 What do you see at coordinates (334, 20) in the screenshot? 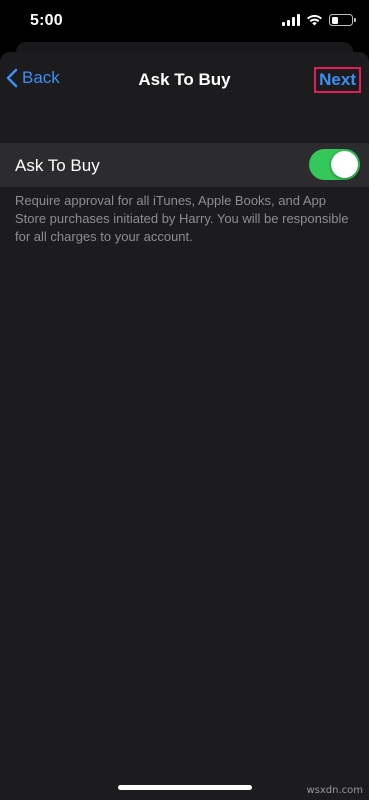
I see `battery-level` at bounding box center [334, 20].